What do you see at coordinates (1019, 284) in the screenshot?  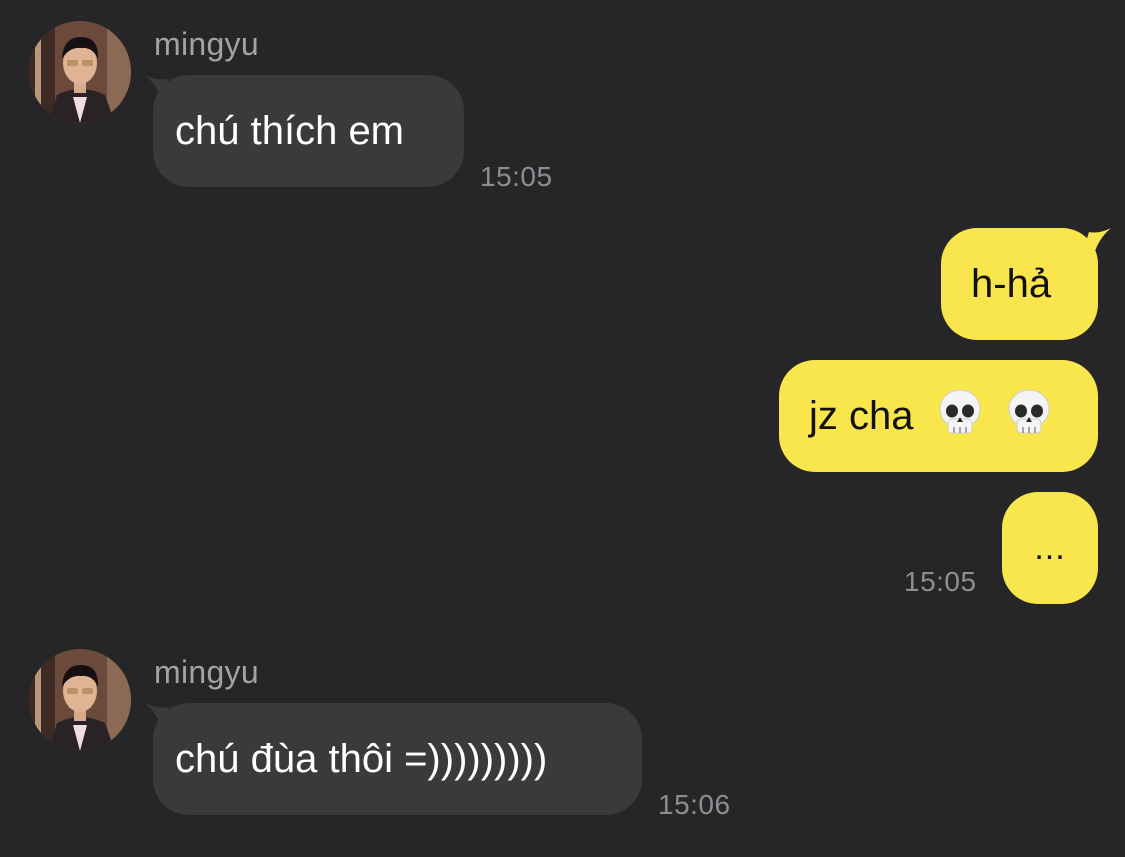 I see `message-bubble-outgoing: h-hả` at bounding box center [1019, 284].